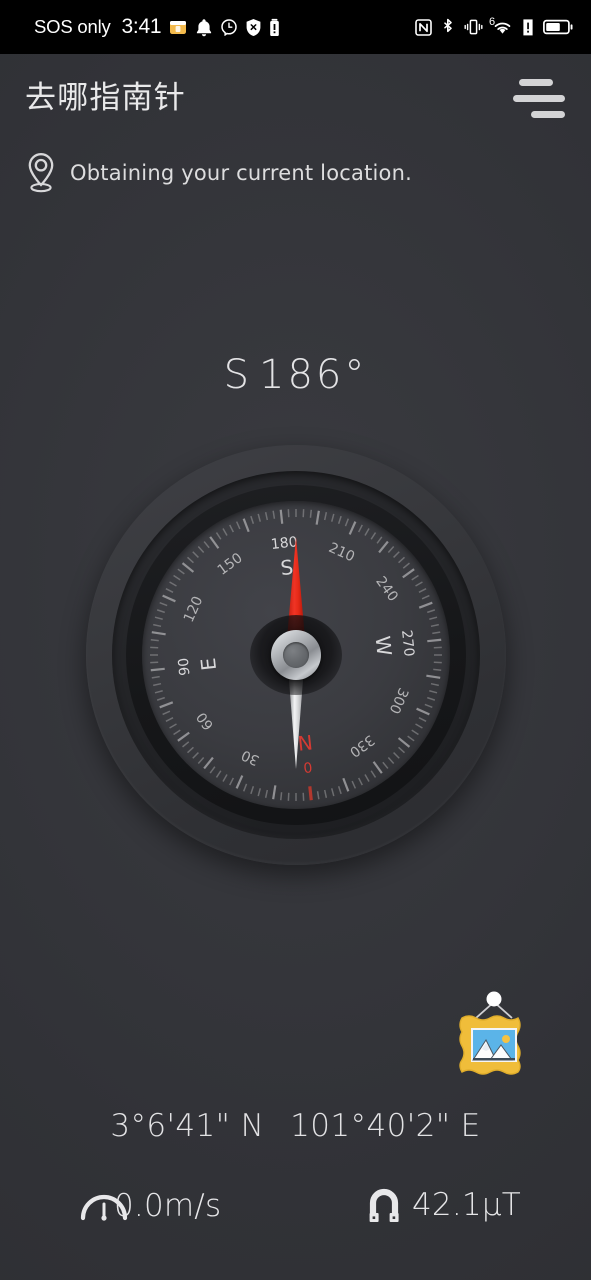  I want to click on battery-icon, so click(558, 27).